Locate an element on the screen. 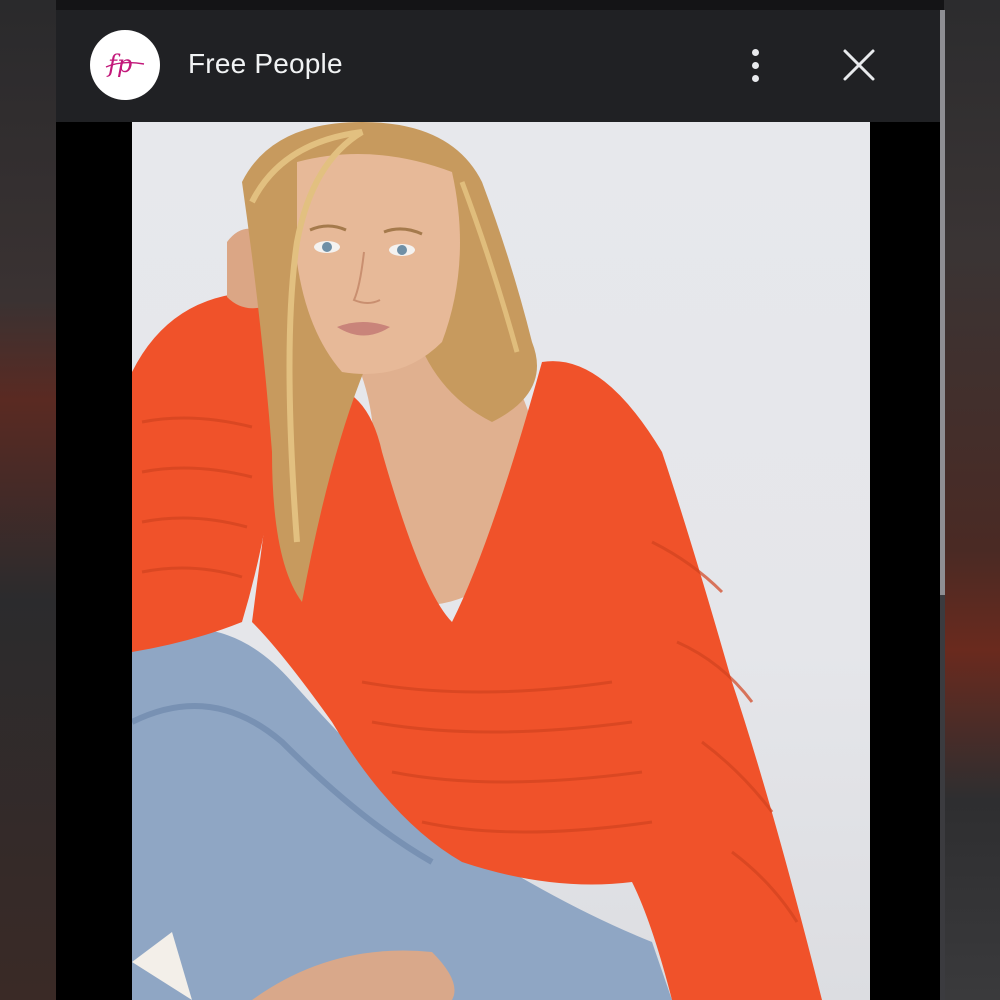 This screenshot has height=1000, width=1000. brand-logo-icon: fp is located at coordinates (125, 64).